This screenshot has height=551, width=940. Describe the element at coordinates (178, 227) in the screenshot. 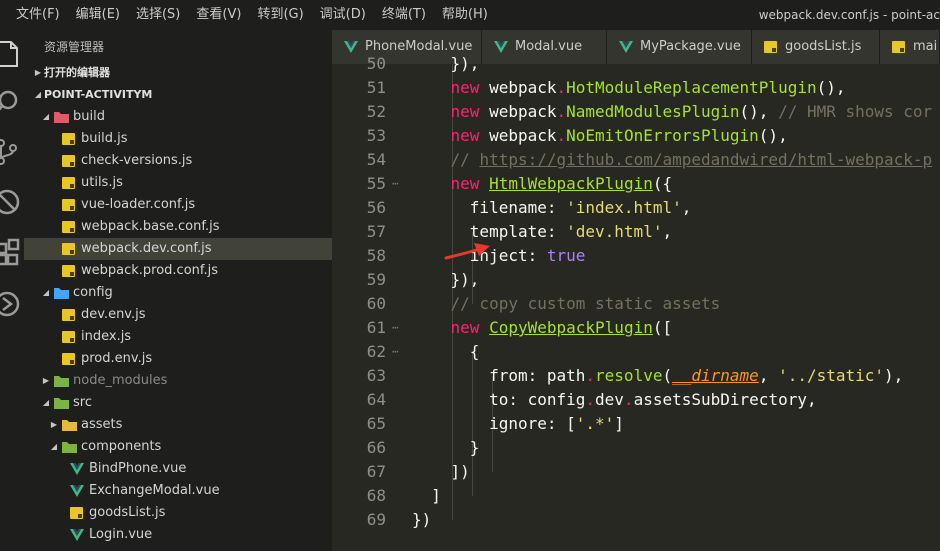

I see `tree-file: webpack.base.conf.js` at that location.